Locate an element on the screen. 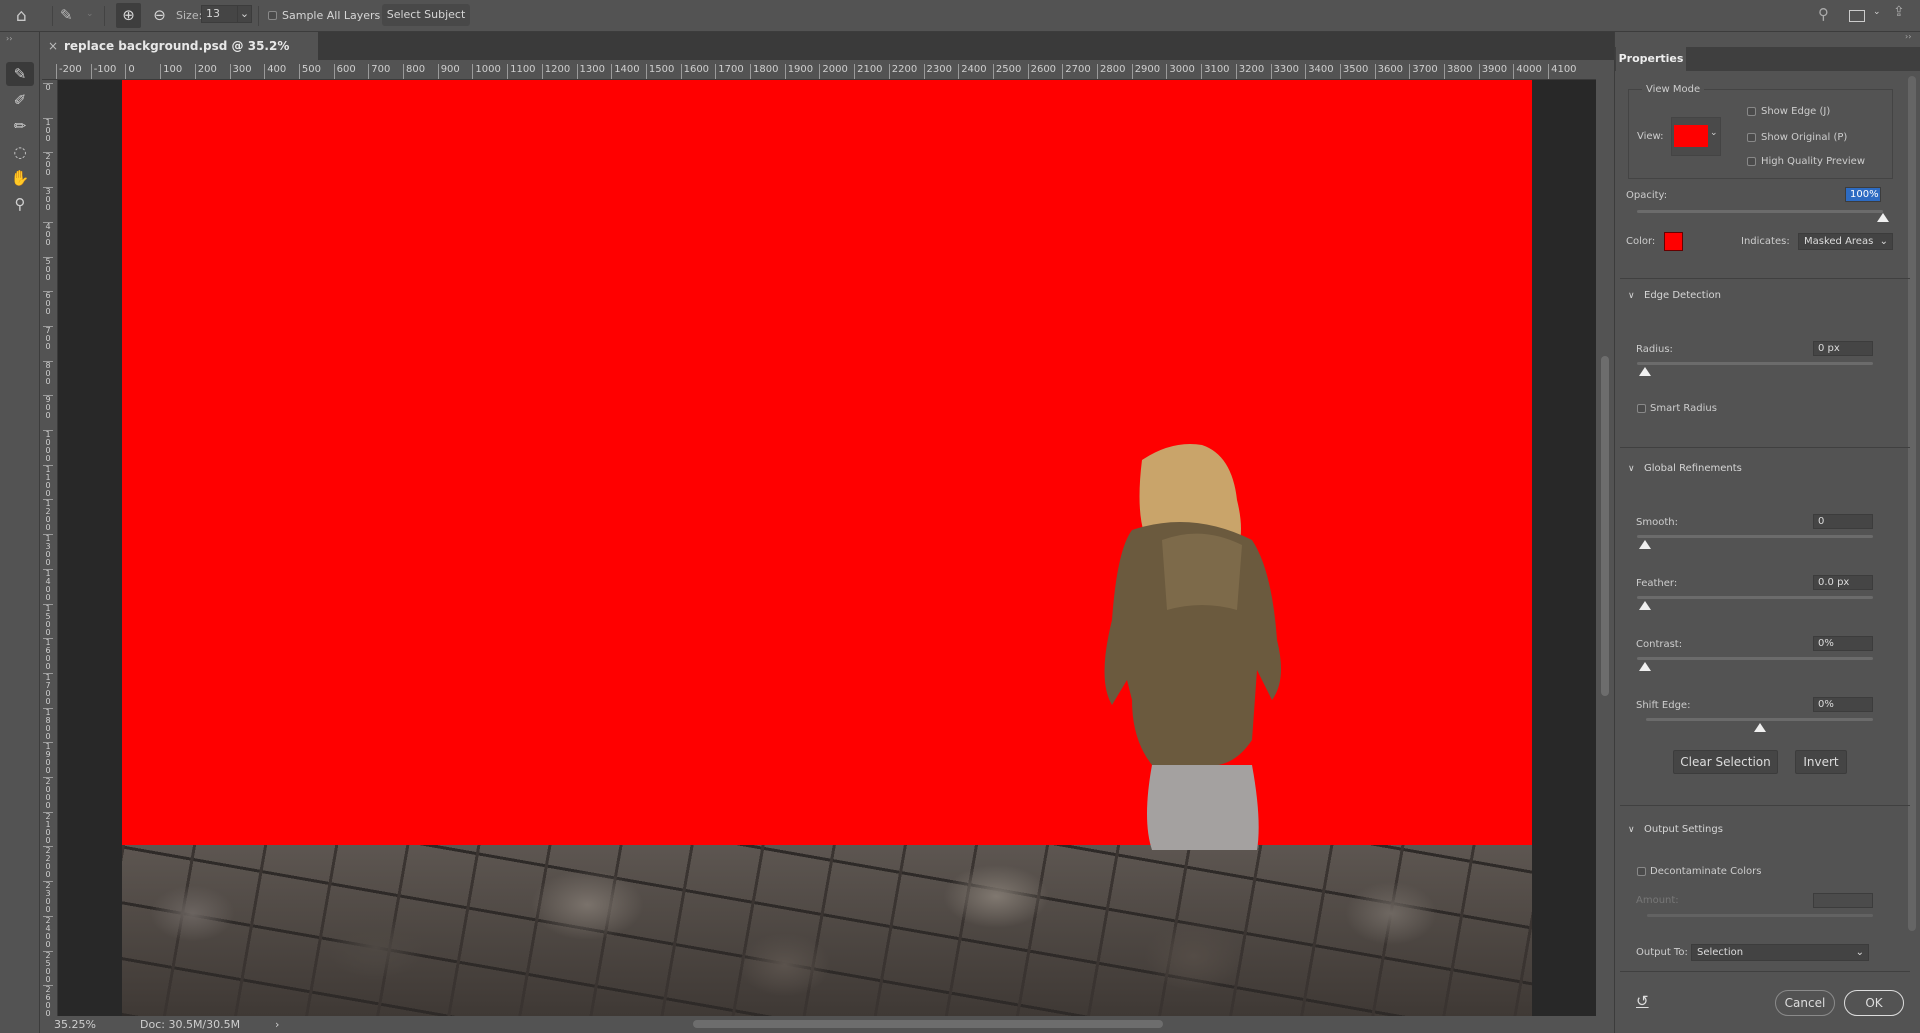 This screenshot has height=1033, width=1920. smooth-label: Smooth: is located at coordinates (1657, 522).